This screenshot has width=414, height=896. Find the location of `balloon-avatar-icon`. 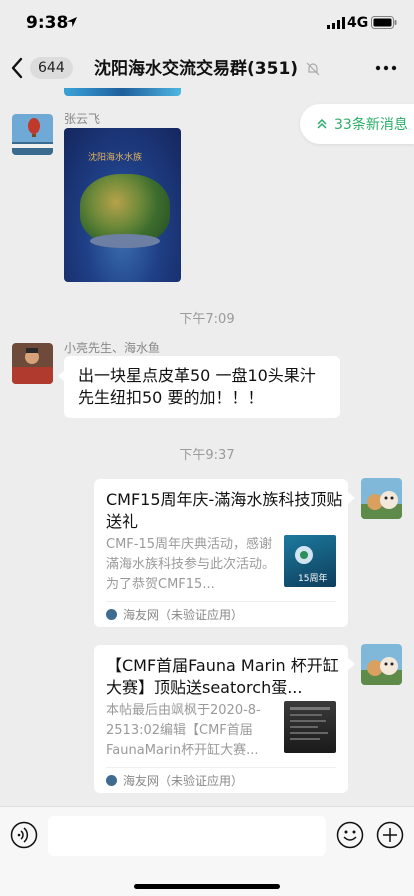

balloon-avatar-icon is located at coordinates (32, 134).